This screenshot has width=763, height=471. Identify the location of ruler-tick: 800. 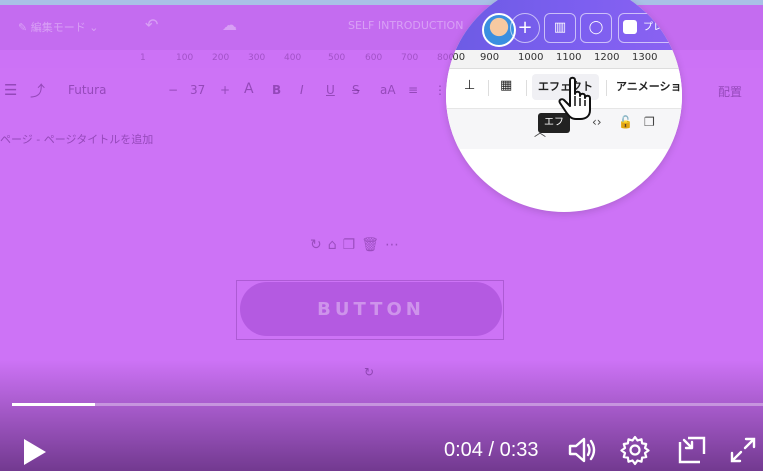
(456, 57).